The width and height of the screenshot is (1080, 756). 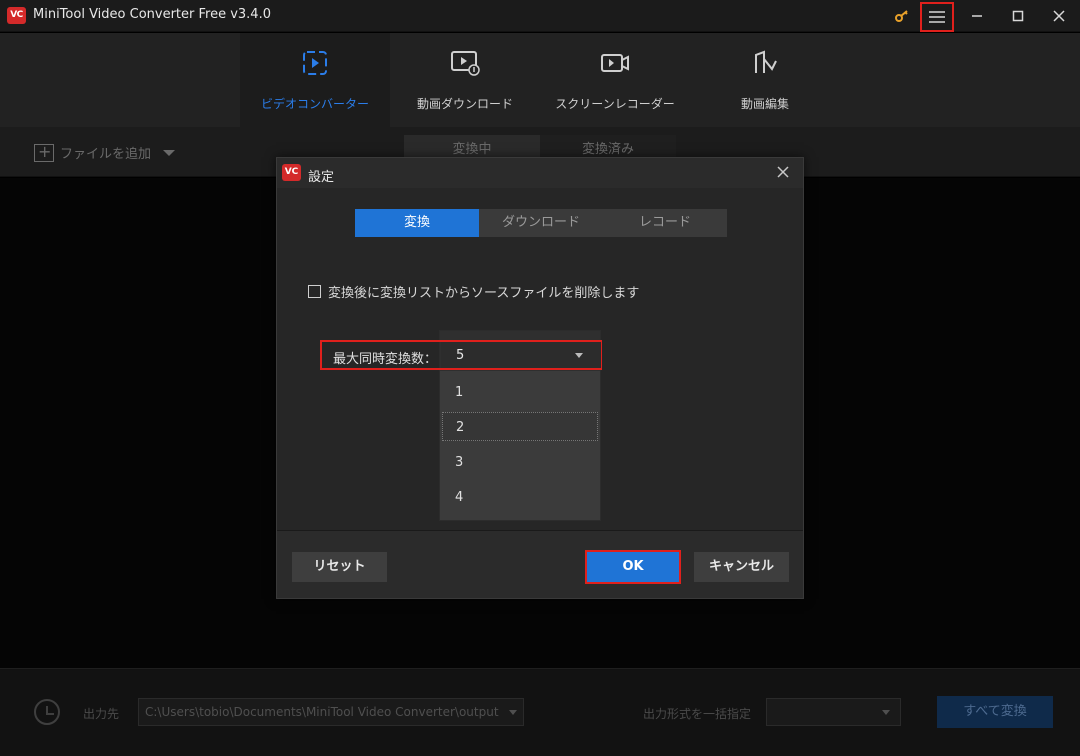 I want to click on dropdown-option: 4, so click(x=520, y=497).